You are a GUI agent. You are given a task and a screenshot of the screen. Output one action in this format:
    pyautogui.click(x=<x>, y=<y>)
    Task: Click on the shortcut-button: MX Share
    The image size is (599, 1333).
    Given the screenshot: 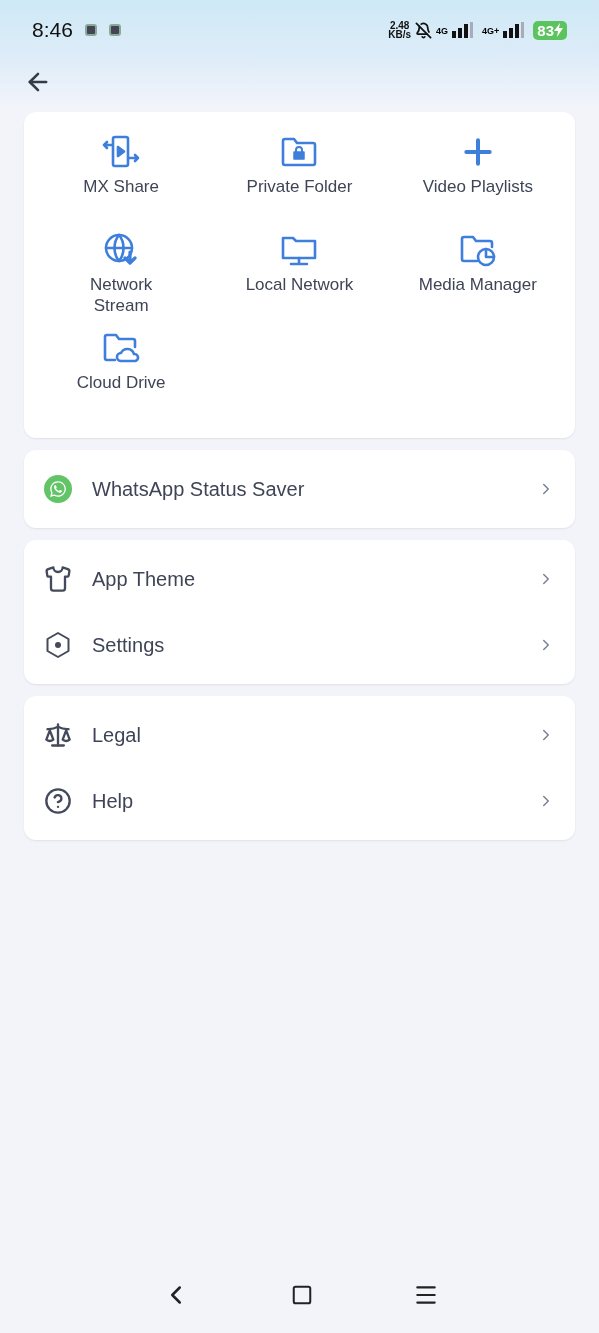 What is the action you would take?
    pyautogui.click(x=121, y=177)
    